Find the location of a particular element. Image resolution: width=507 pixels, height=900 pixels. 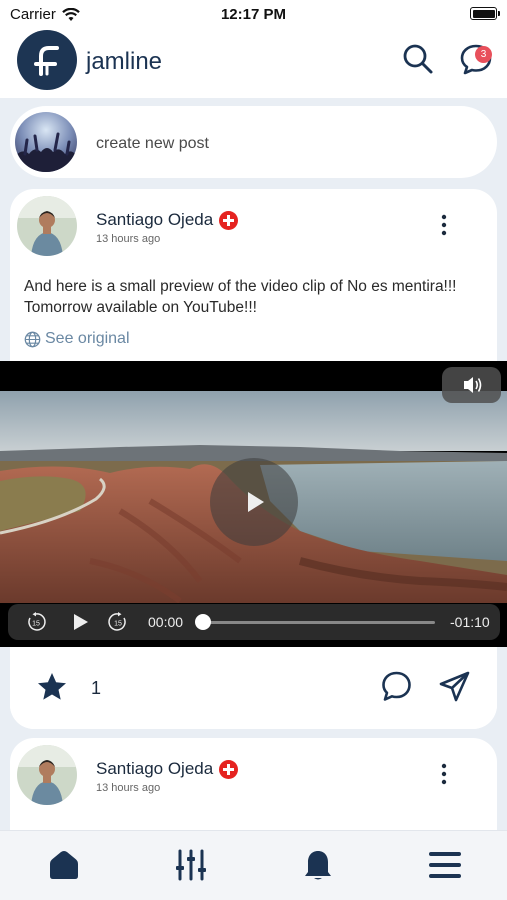

scrubber-knob is located at coordinates (203, 622).